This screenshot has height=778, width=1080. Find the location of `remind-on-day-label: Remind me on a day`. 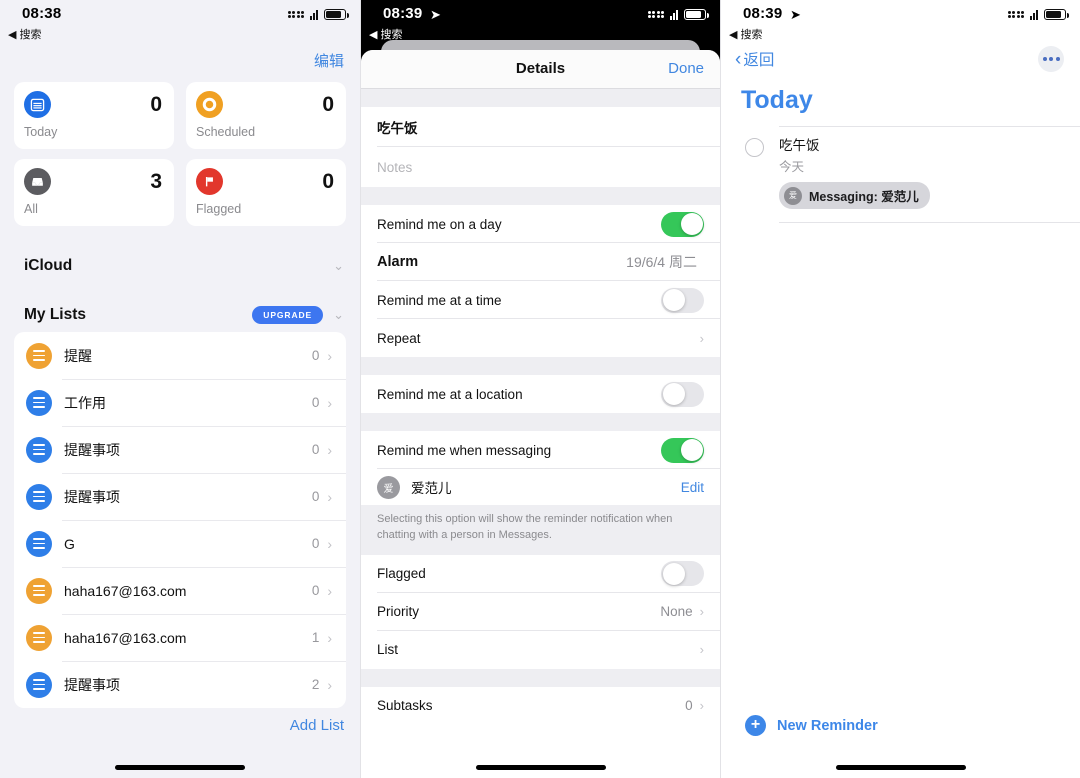

remind-on-day-label: Remind me on a day is located at coordinates (439, 224).